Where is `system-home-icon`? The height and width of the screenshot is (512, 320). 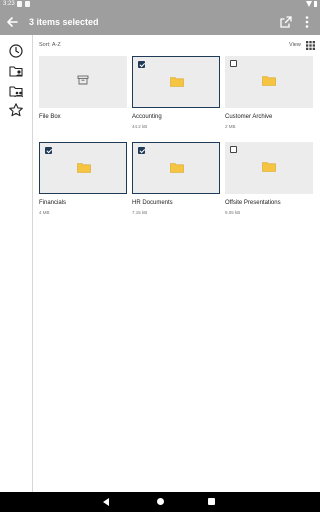
system-home-icon is located at coordinates (160, 501).